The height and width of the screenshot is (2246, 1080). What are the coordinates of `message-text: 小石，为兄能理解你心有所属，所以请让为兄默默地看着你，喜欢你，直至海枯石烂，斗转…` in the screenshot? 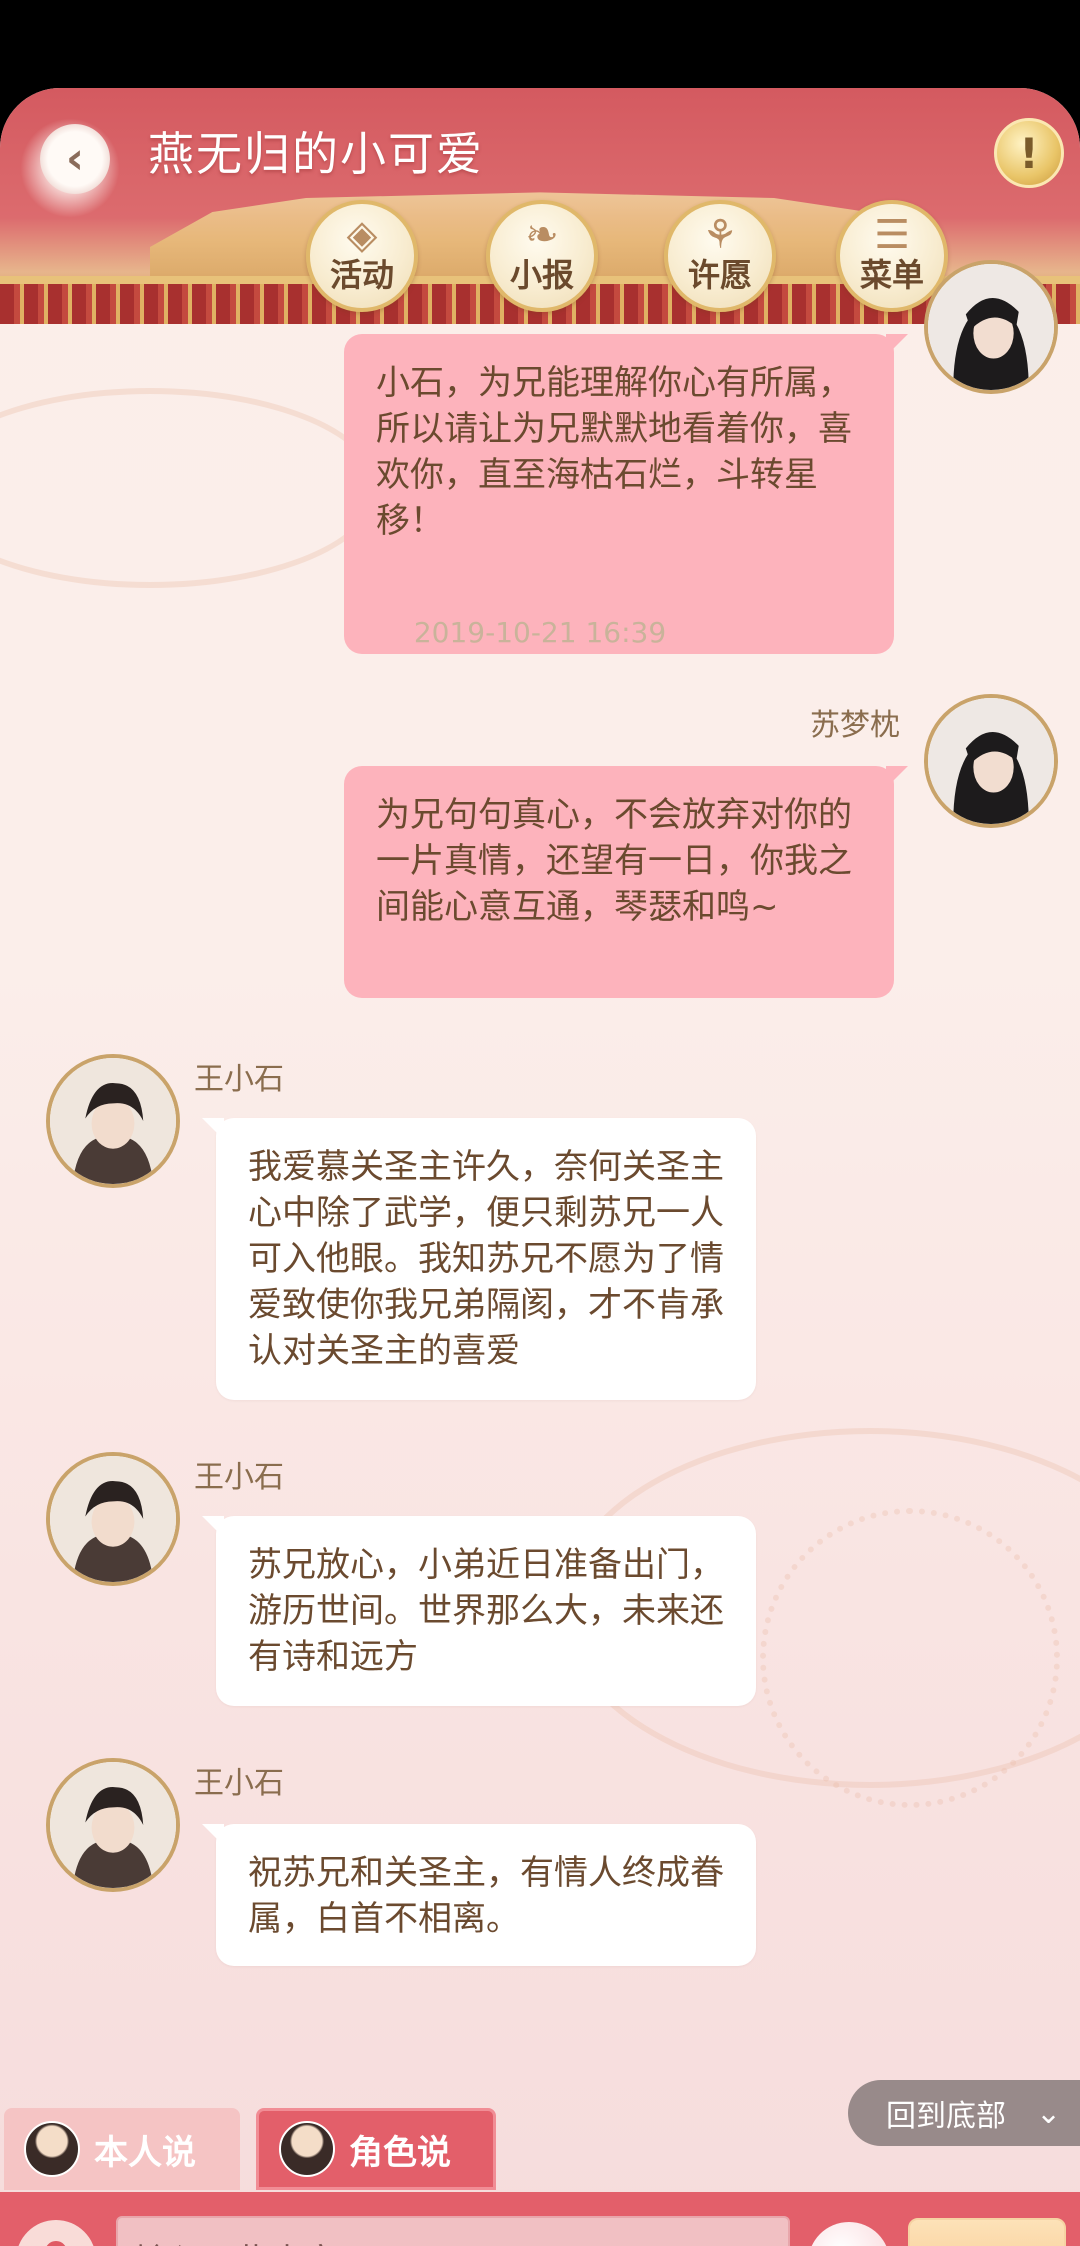 It's located at (614, 452).